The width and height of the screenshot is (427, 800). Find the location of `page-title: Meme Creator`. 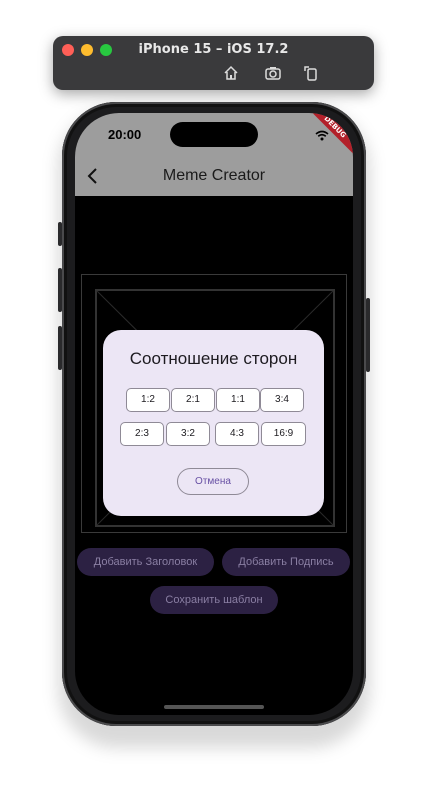

page-title: Meme Creator is located at coordinates (214, 175).